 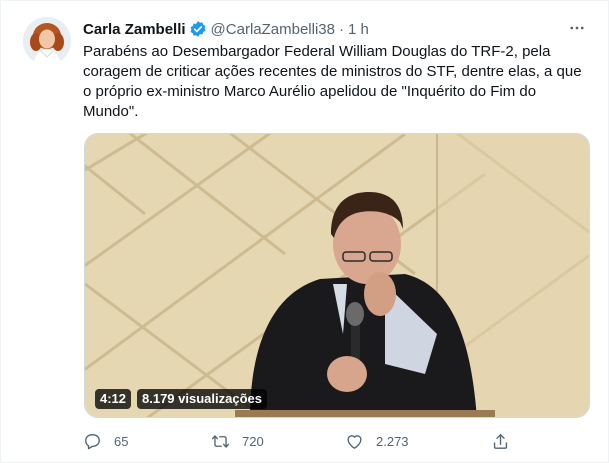 I want to click on tweet-header: Carla Zambelli @CarlaZambelli38 · 1 h, so click(x=335, y=29).